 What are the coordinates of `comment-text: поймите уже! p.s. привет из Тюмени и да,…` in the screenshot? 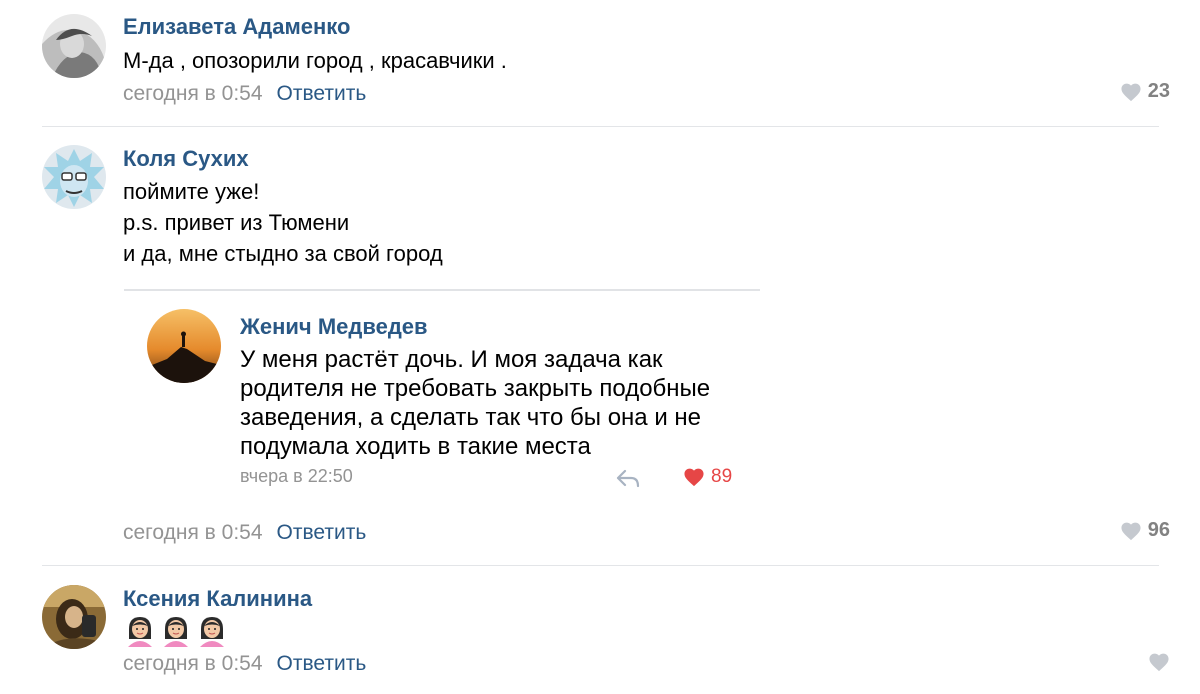 It's located at (283, 222).